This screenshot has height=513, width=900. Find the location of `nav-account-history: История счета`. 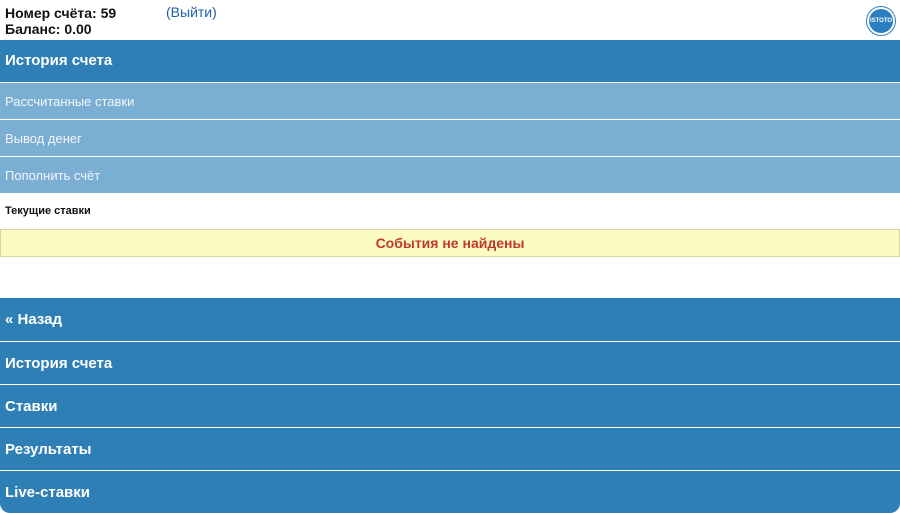

nav-account-history: История счета is located at coordinates (450, 362).